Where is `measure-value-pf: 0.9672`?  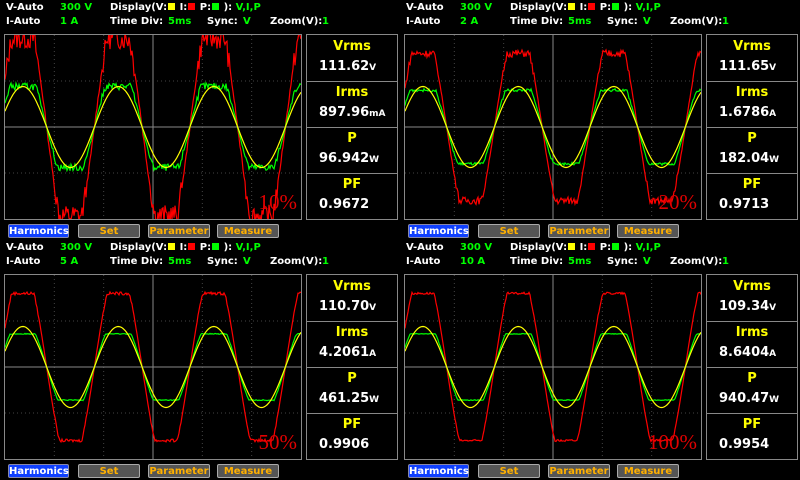
measure-value-pf: 0.9672 is located at coordinates (344, 204).